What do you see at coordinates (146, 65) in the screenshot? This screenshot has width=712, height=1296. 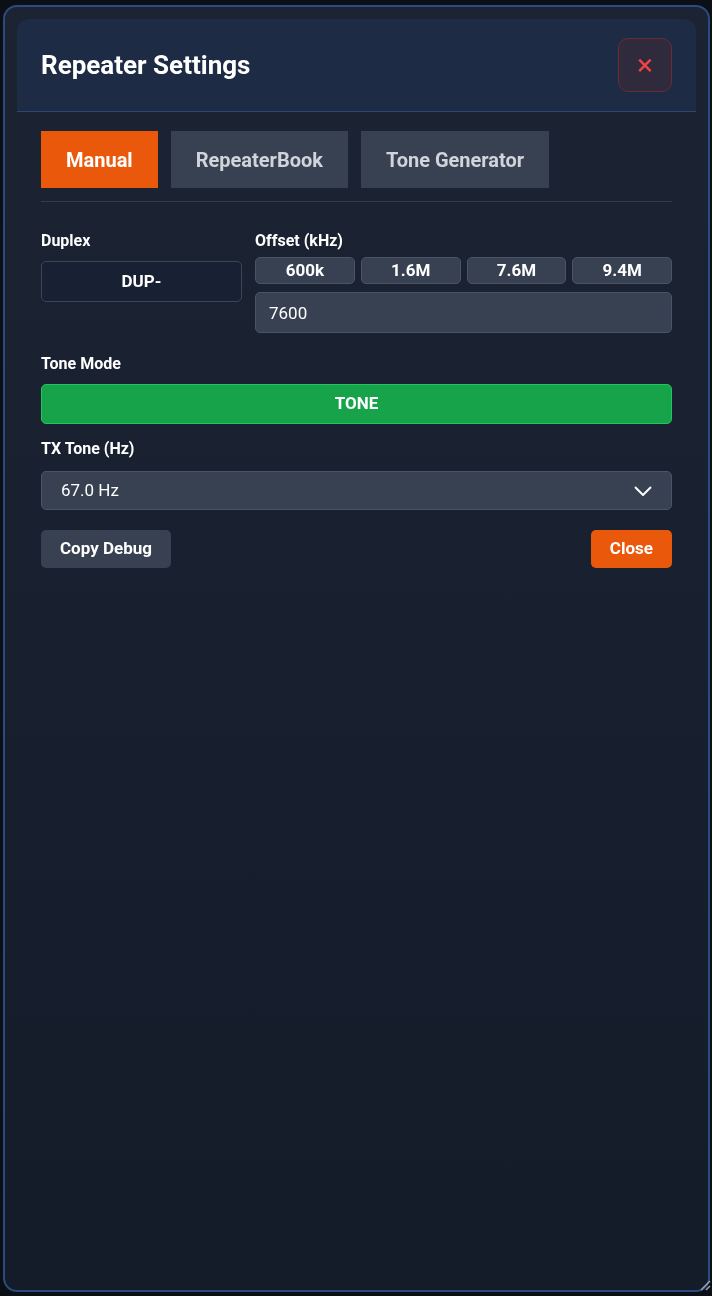 I see `dialog-title: Repeater Settings` at bounding box center [146, 65].